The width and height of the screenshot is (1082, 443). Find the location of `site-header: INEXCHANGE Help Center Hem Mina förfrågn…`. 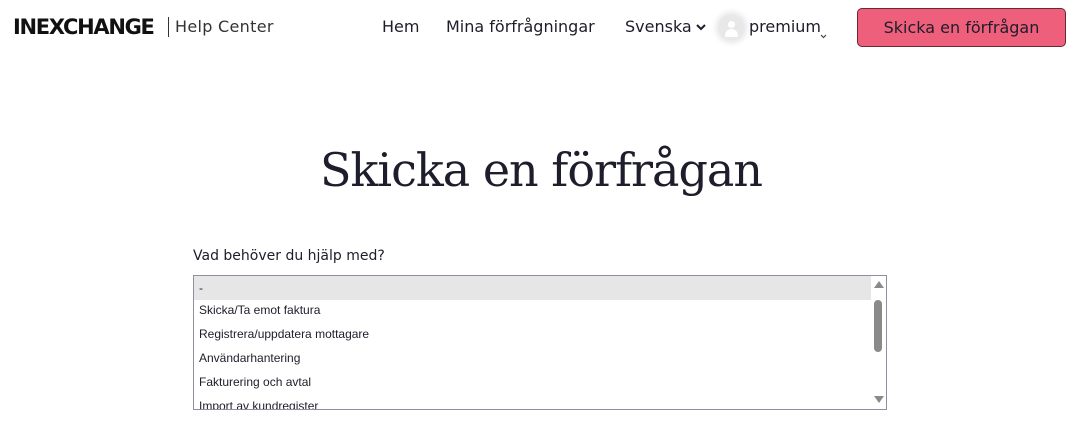

site-header: INEXCHANGE Help Center Hem Mina förfrågn… is located at coordinates (541, 28).